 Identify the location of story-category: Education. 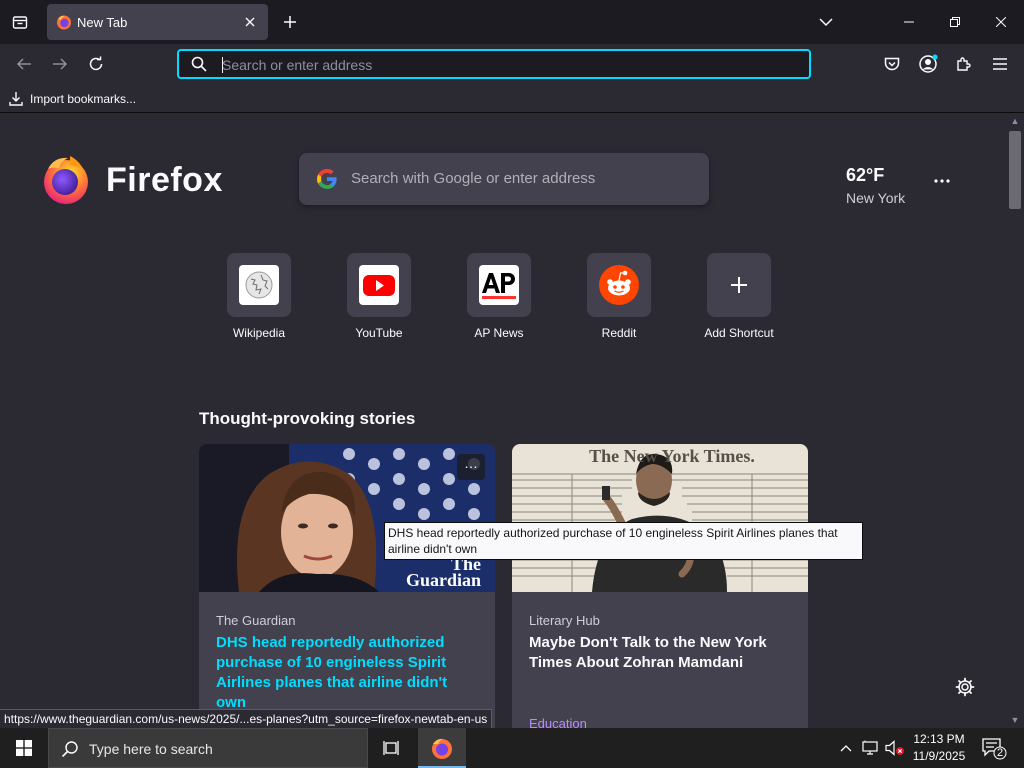
(558, 722).